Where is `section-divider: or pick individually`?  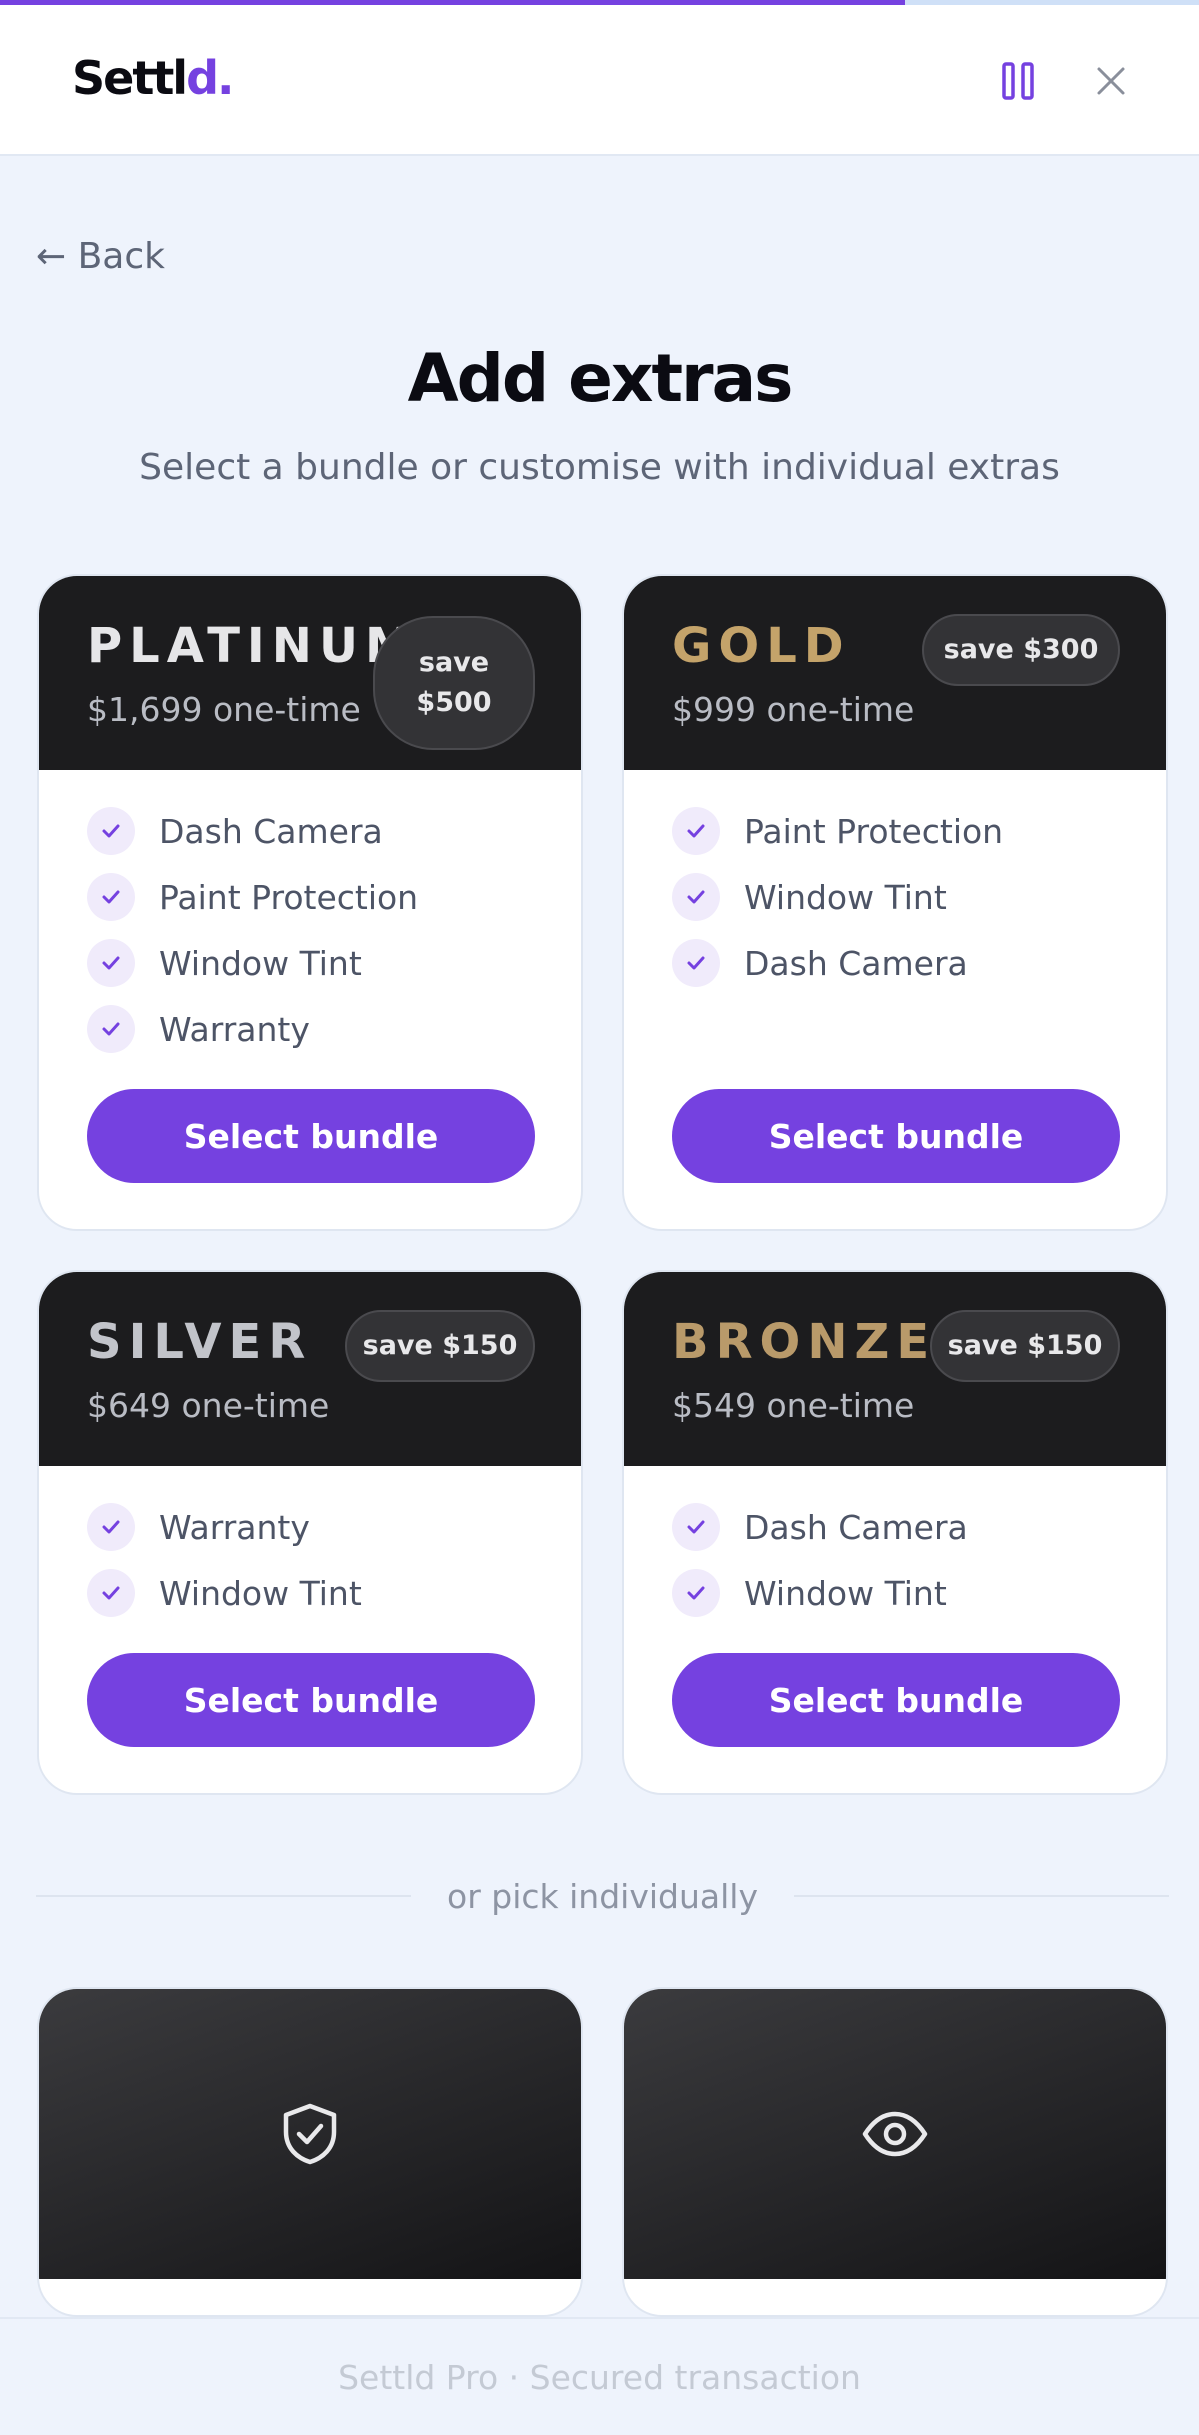 section-divider: or pick individually is located at coordinates (602, 1896).